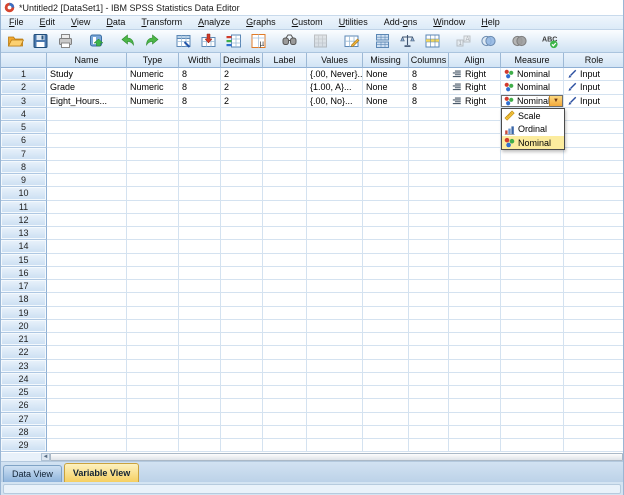 The width and height of the screenshot is (624, 495). What do you see at coordinates (593, 446) in the screenshot?
I see `cell-role-row29` at bounding box center [593, 446].